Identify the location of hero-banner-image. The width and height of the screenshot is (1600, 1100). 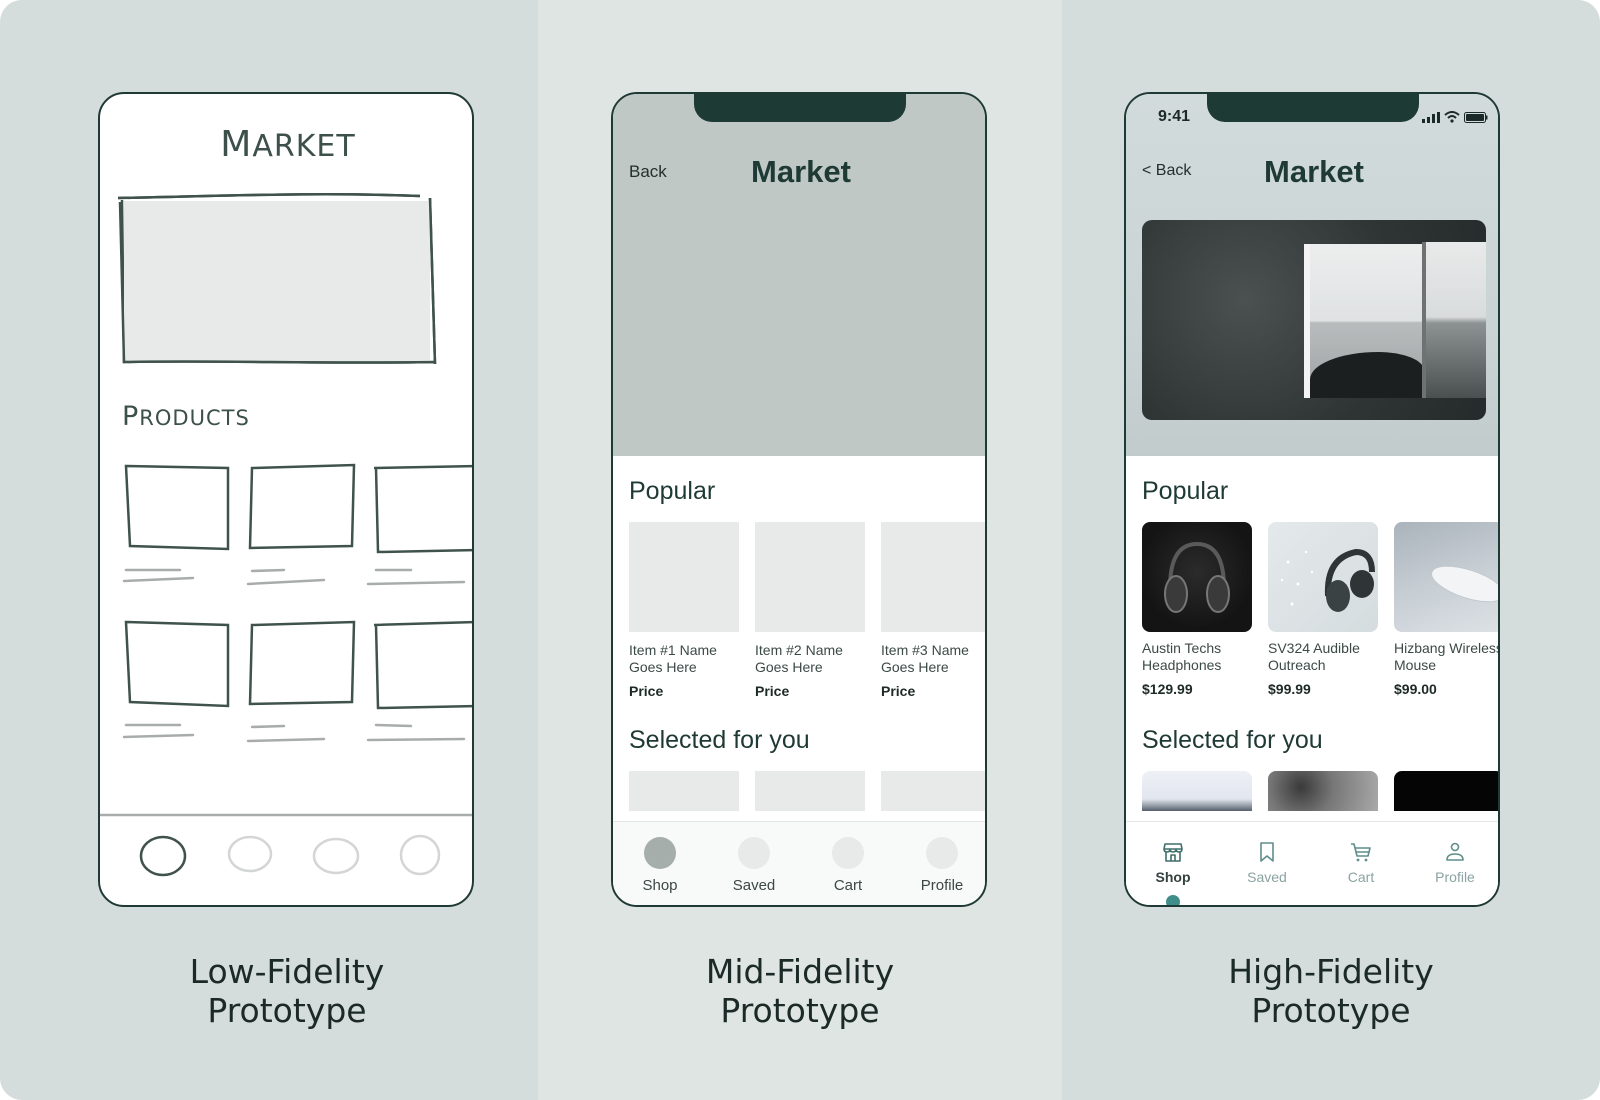
(1314, 320).